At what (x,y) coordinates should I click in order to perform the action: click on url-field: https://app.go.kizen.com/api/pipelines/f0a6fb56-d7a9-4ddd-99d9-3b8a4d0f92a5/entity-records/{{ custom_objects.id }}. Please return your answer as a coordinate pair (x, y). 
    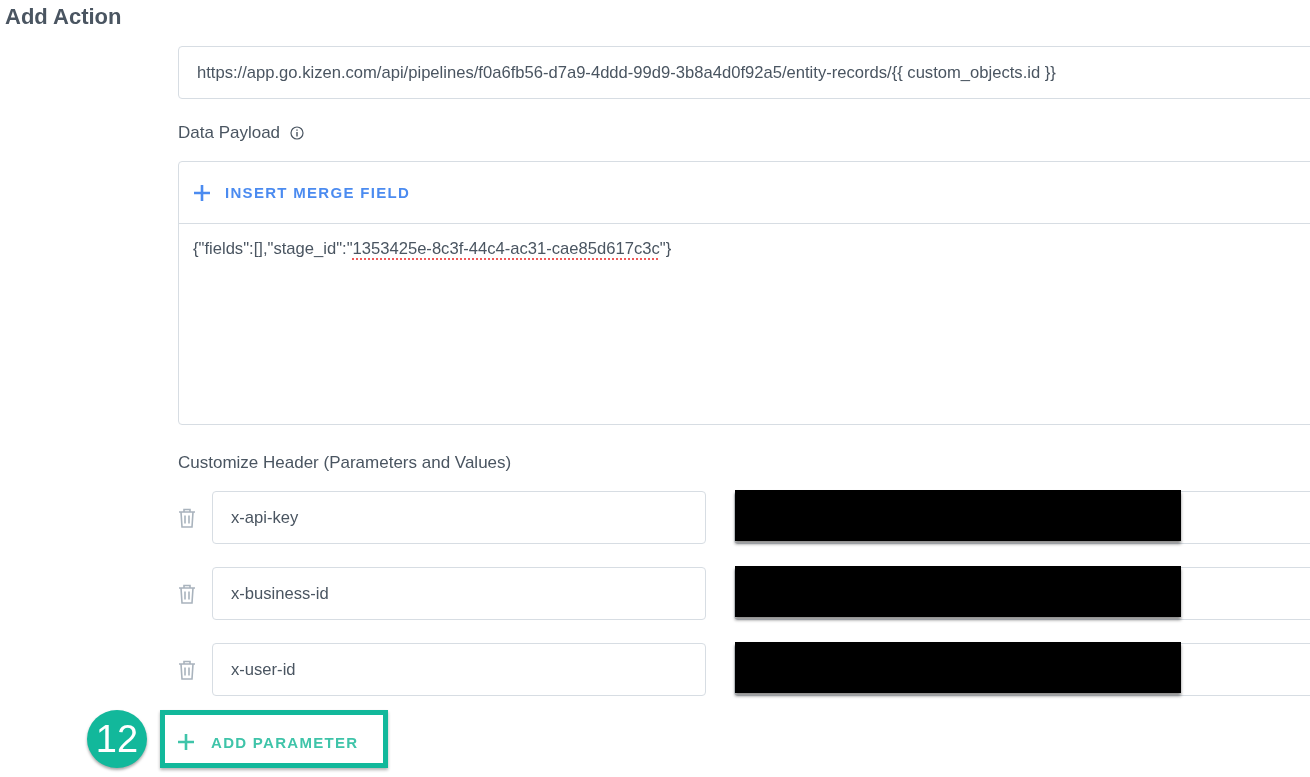
    Looking at the image, I should click on (744, 72).